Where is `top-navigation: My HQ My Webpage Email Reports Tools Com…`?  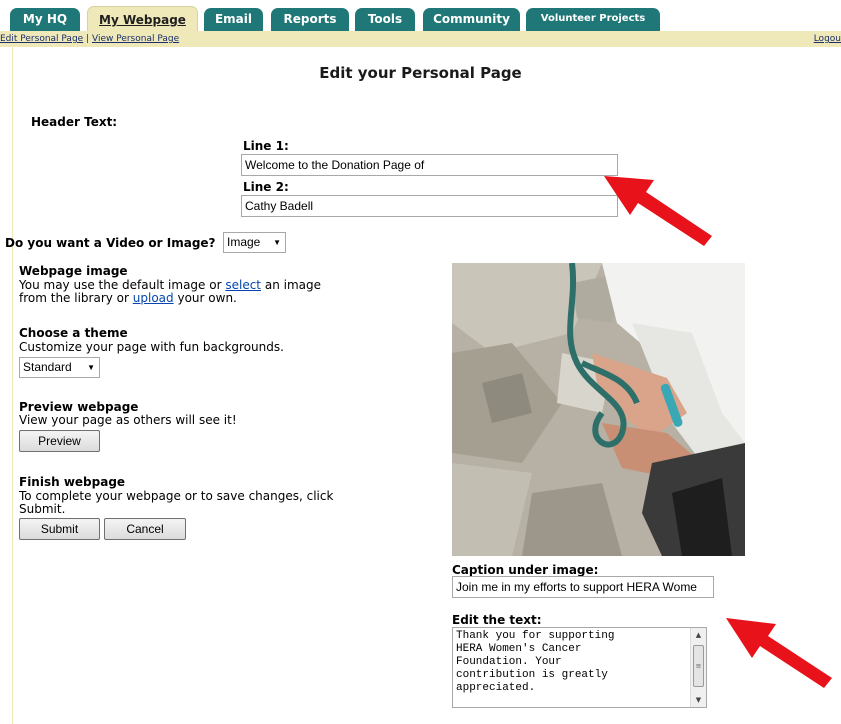 top-navigation: My HQ My Webpage Email Reports Tools Com… is located at coordinates (420, 16).